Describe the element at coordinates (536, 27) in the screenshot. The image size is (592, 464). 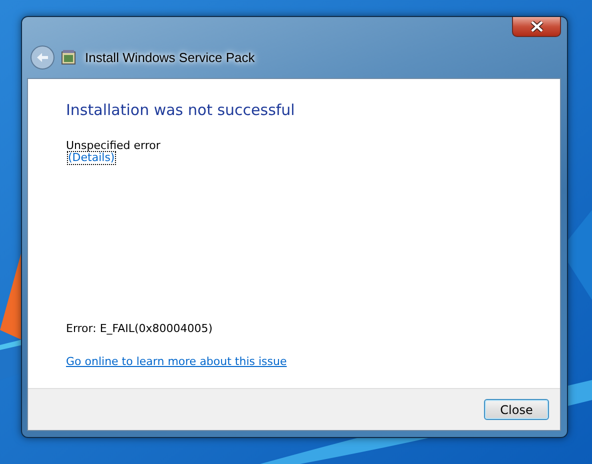
I see `close-icon` at that location.